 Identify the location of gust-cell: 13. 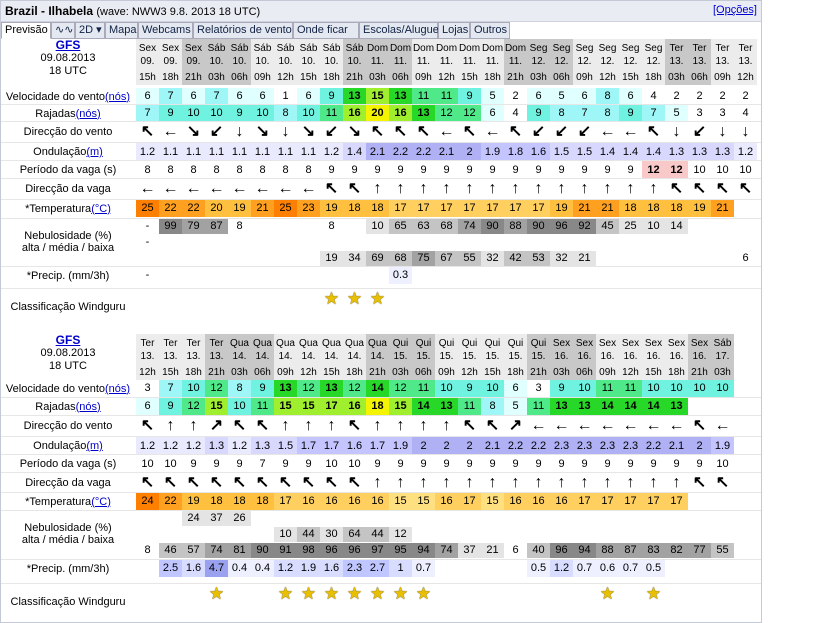
(423, 113).